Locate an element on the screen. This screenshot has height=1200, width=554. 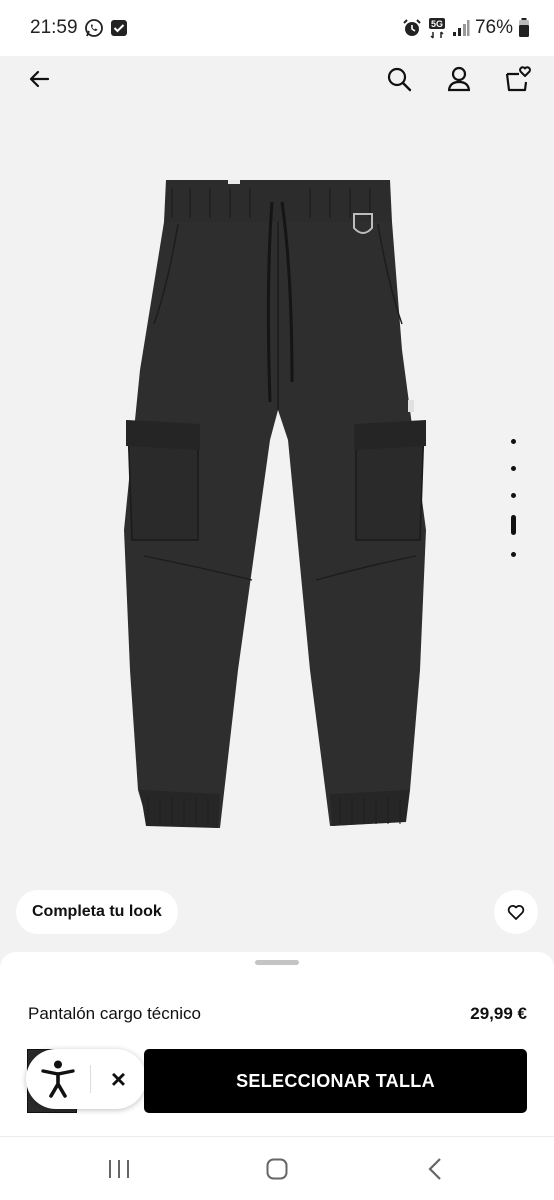
system-nav-bar is located at coordinates (277, 1168).